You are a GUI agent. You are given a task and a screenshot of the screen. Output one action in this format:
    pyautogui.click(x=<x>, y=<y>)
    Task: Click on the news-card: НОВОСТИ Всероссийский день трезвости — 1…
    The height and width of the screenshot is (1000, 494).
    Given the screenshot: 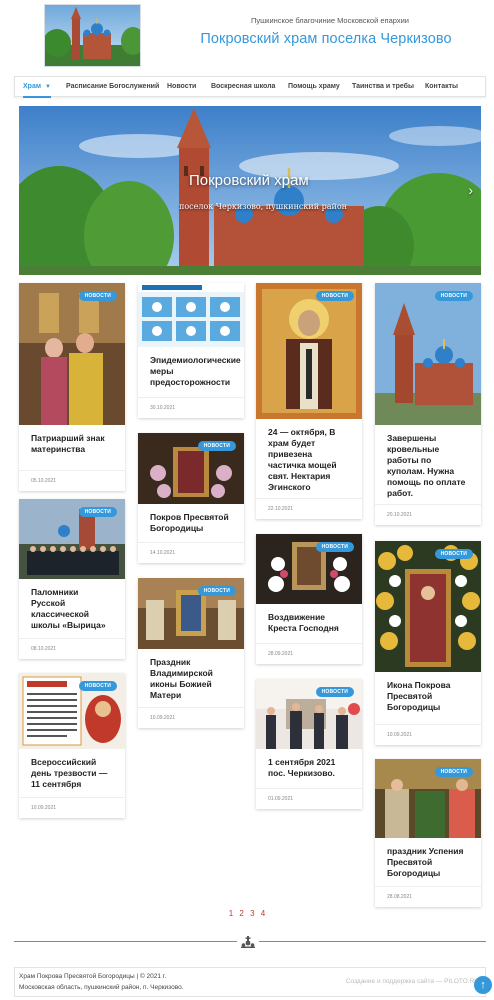 What is the action you would take?
    pyautogui.click(x=72, y=745)
    